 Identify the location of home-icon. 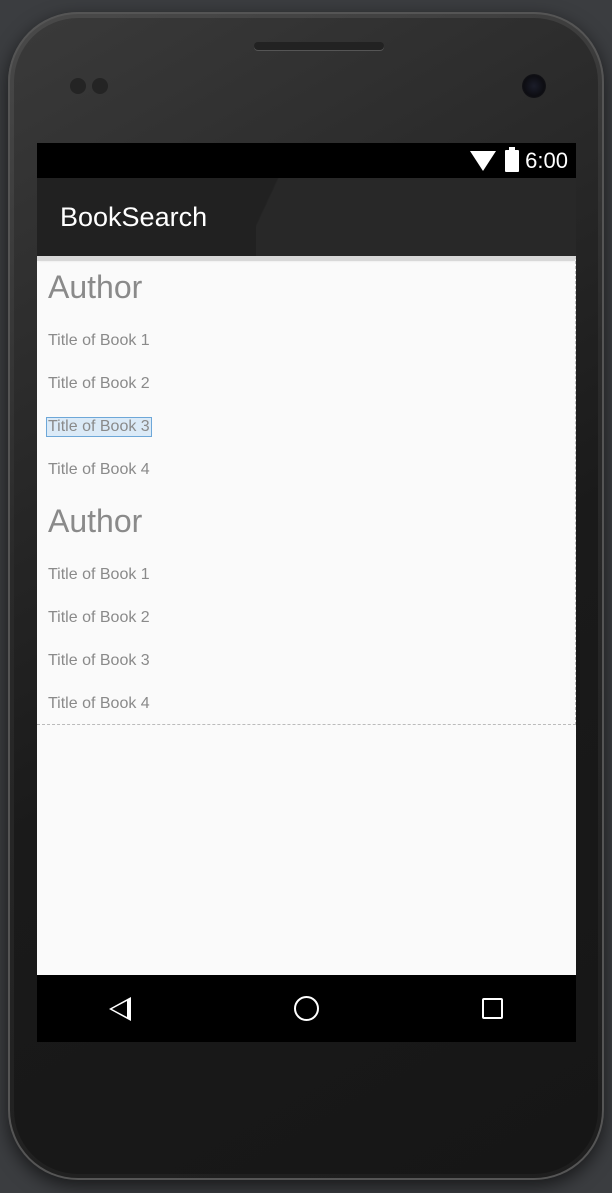
(306, 1008).